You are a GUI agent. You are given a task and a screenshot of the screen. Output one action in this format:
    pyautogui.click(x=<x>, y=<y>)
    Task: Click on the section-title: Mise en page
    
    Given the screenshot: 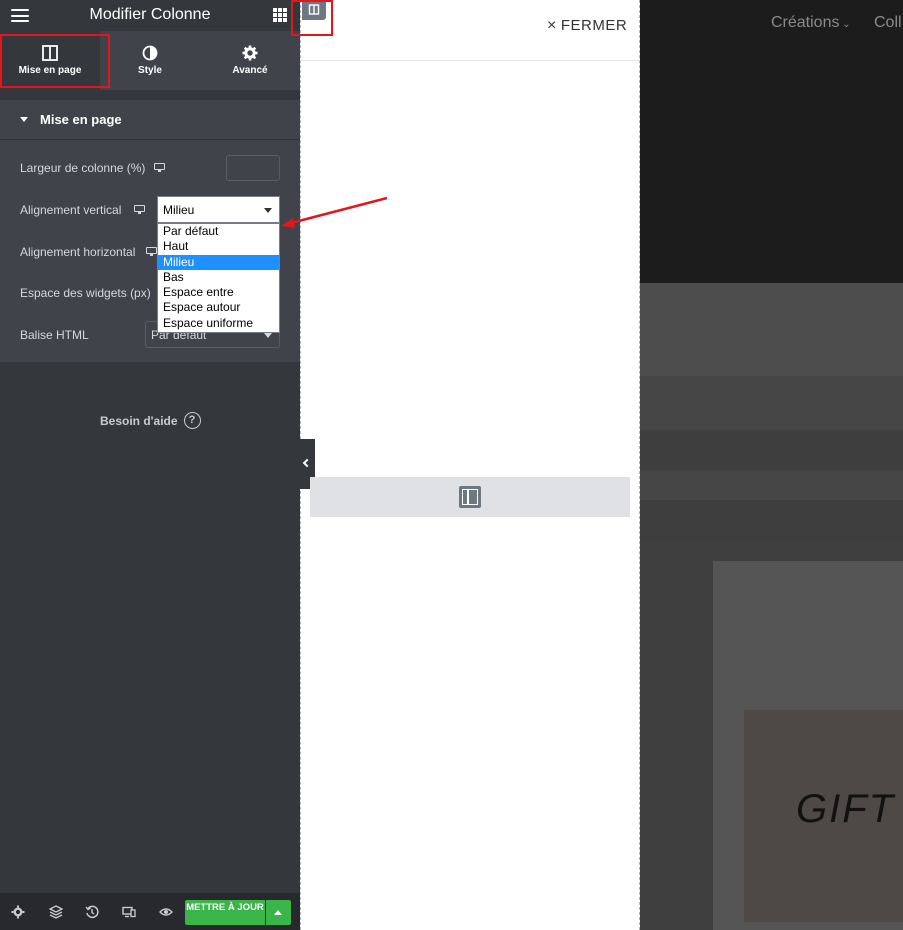 What is the action you would take?
    pyautogui.click(x=81, y=119)
    